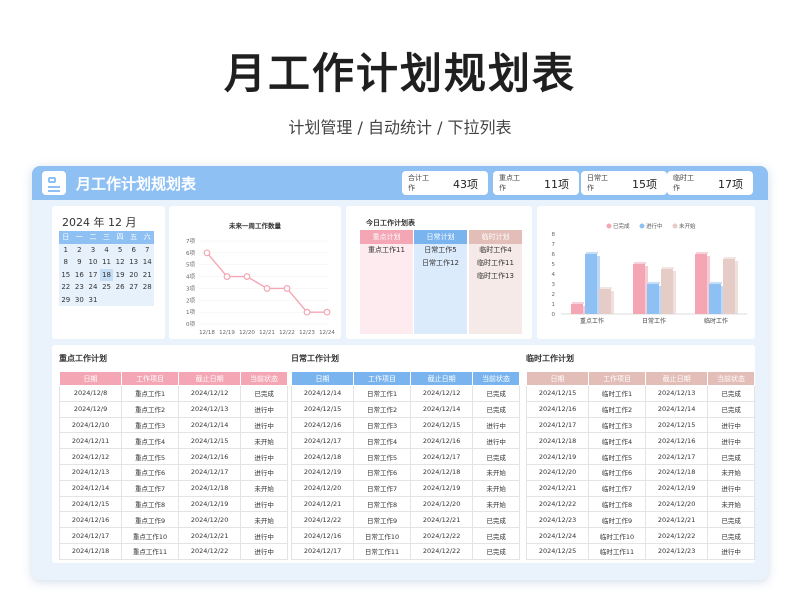 The height and width of the screenshot is (613, 800). I want to click on data-point, so click(287, 288).